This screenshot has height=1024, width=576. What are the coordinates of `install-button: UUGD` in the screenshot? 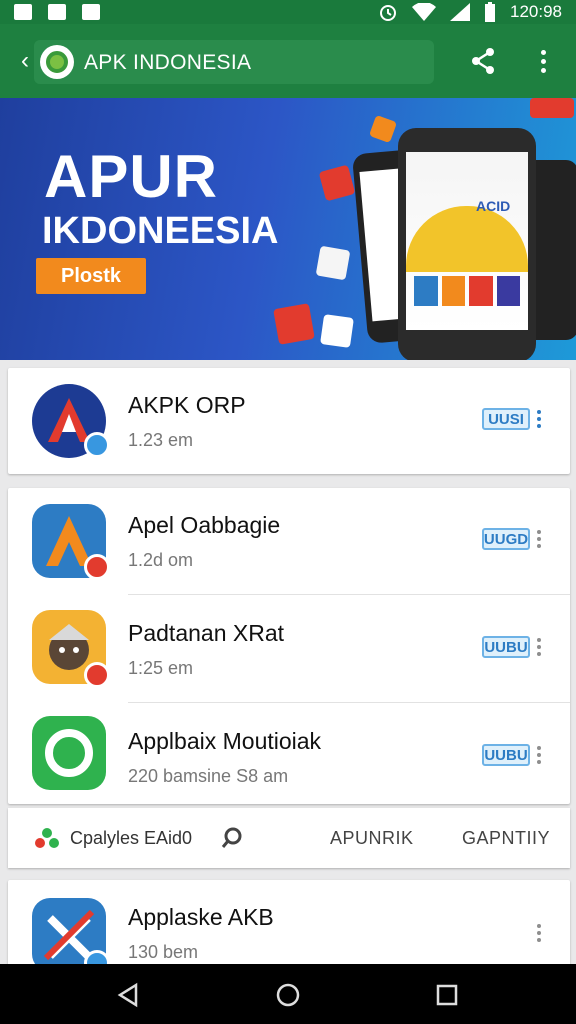 It's located at (506, 539).